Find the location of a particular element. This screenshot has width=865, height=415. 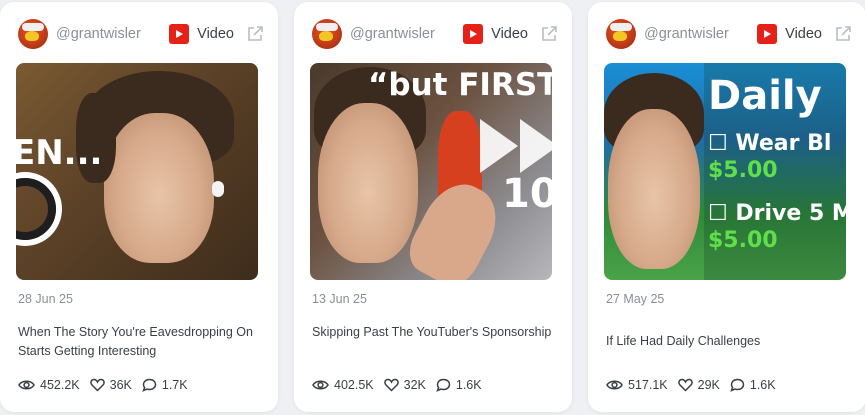

stats-row: 517.1K 29K 1.6K is located at coordinates (696, 385).